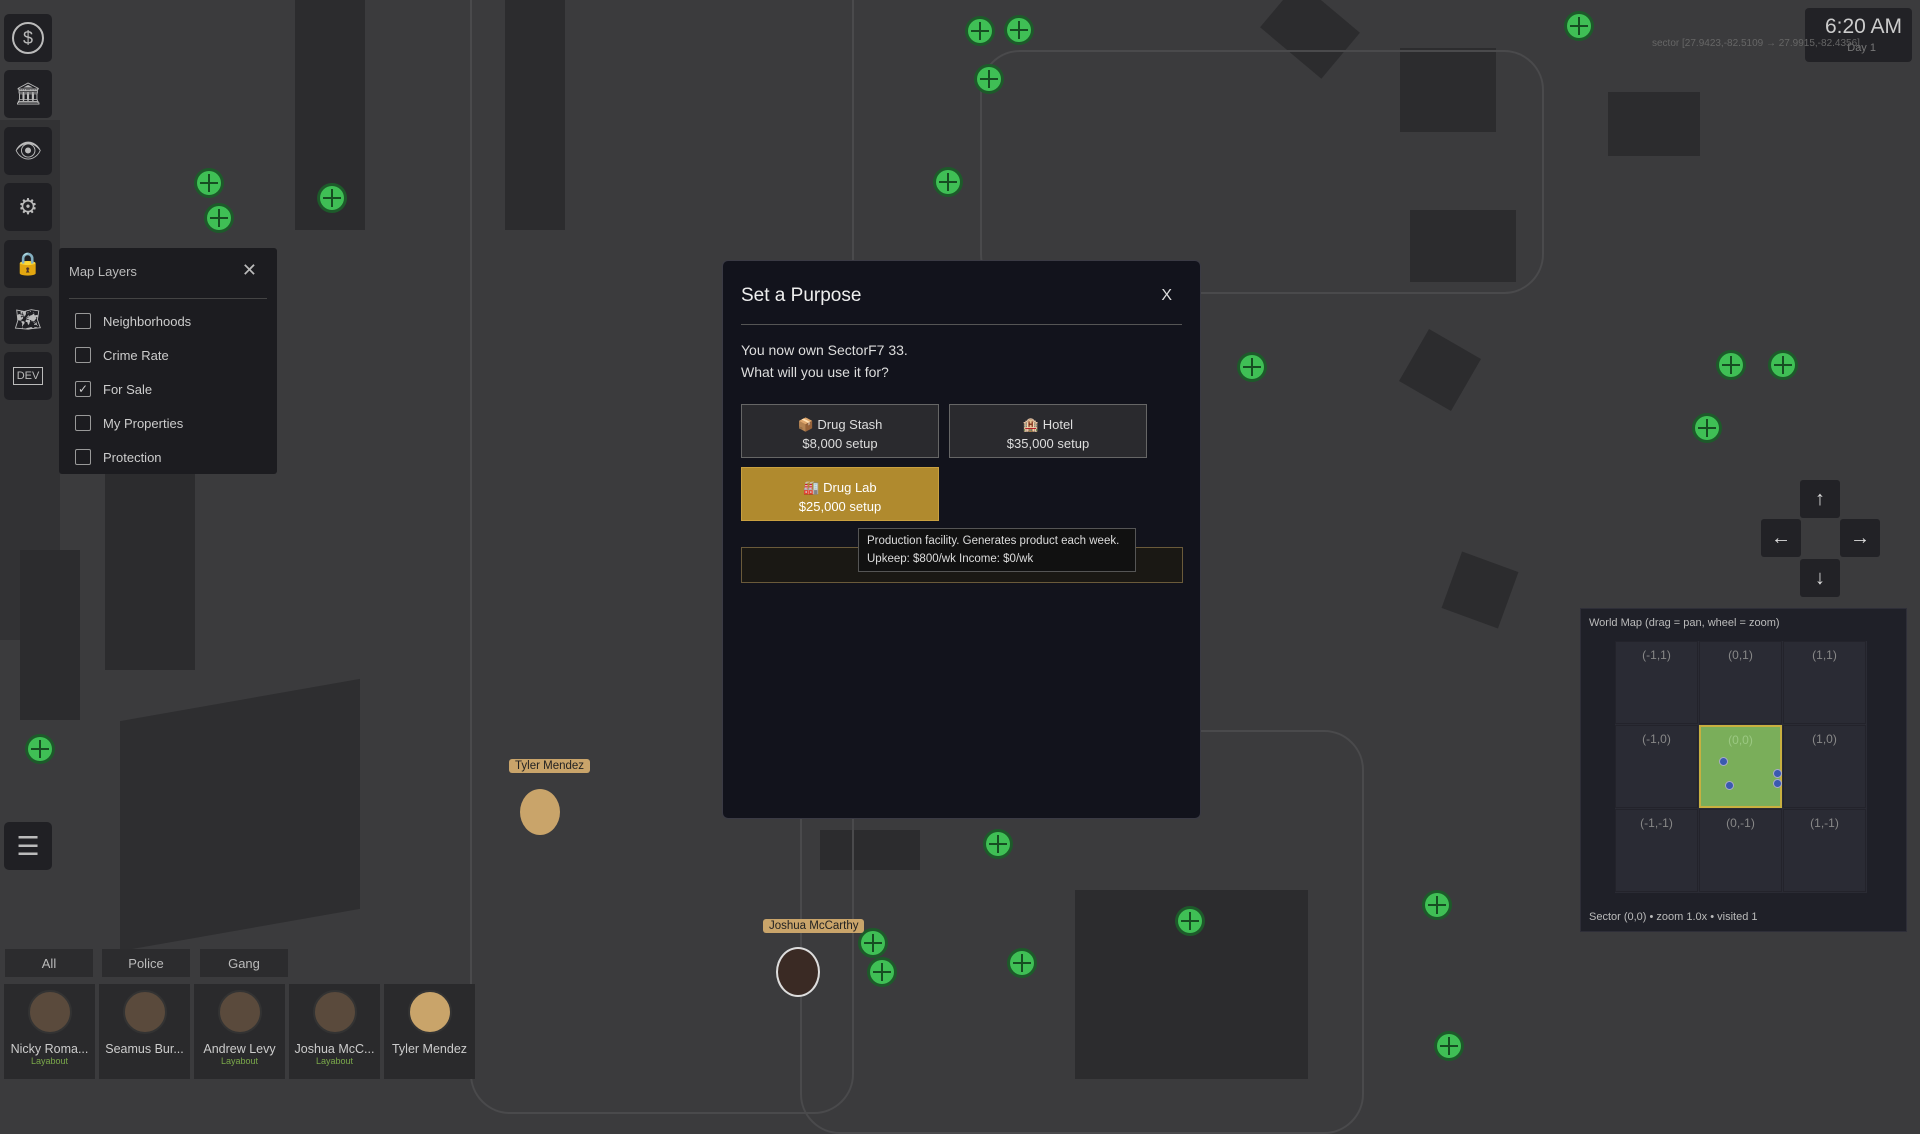  What do you see at coordinates (429, 1031) in the screenshot?
I see `character-card: Tyler Mendez` at bounding box center [429, 1031].